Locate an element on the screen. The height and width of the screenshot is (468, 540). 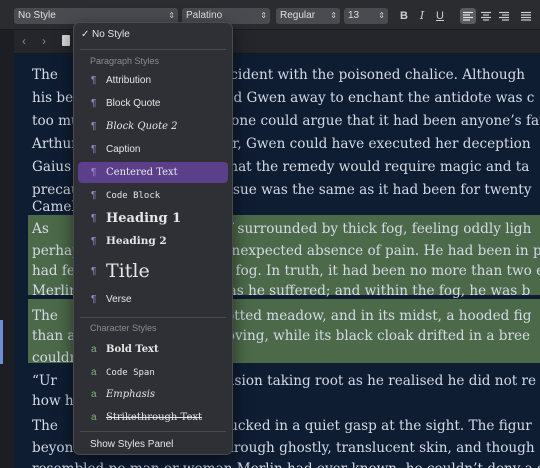
menu-item-code-block: ¶ Code Block is located at coordinates (153, 195).